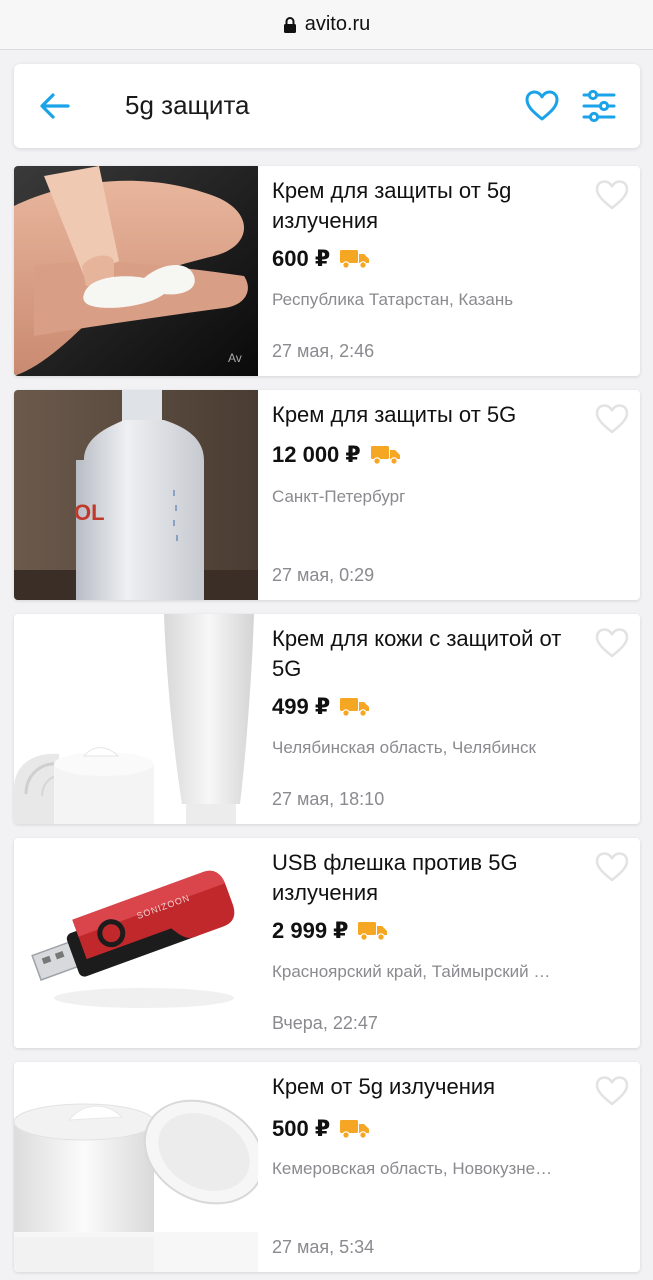  I want to click on listing-image-usb-flash-drive: SONIZOON, so click(136, 943).